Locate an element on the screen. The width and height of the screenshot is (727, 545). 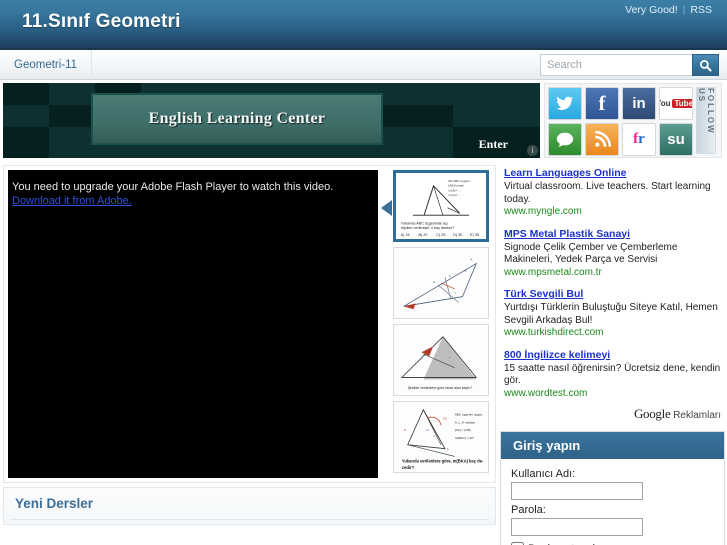
linkedin-glyph: in is located at coordinates (639, 103).